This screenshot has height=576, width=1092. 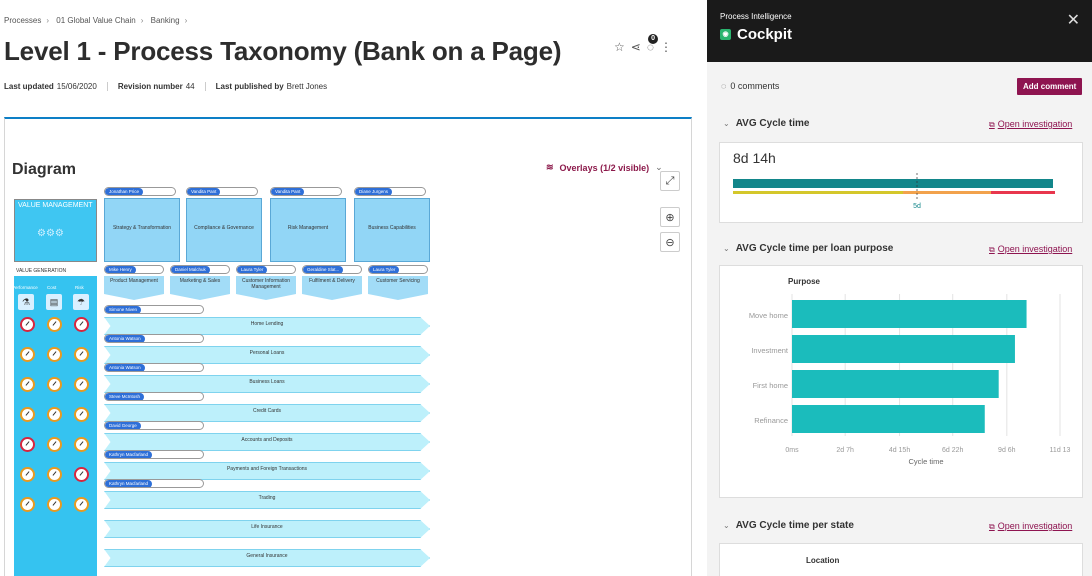 I want to click on kpi-header: Risk, so click(x=79, y=287).